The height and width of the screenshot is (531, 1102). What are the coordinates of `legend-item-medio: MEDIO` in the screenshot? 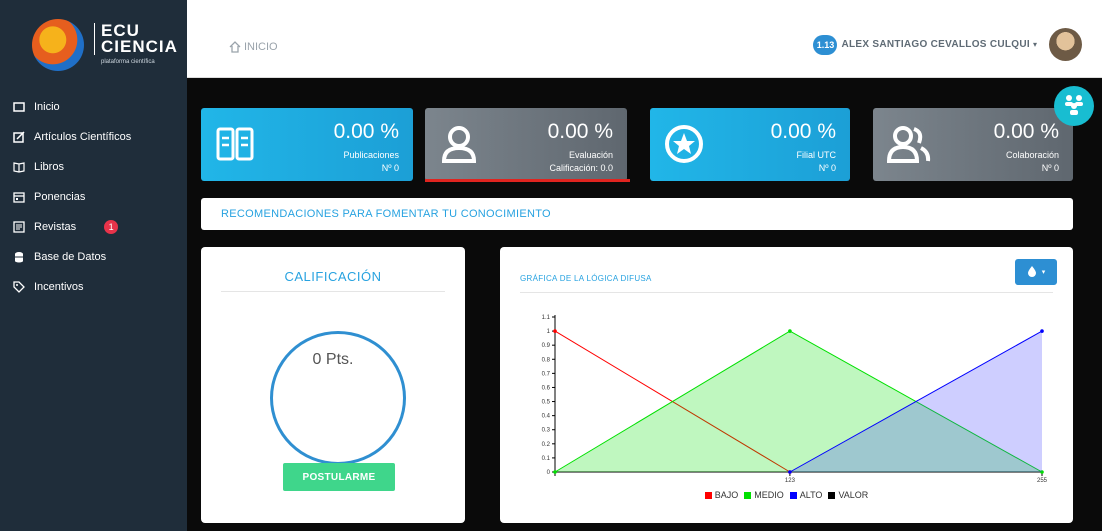 It's located at (764, 495).